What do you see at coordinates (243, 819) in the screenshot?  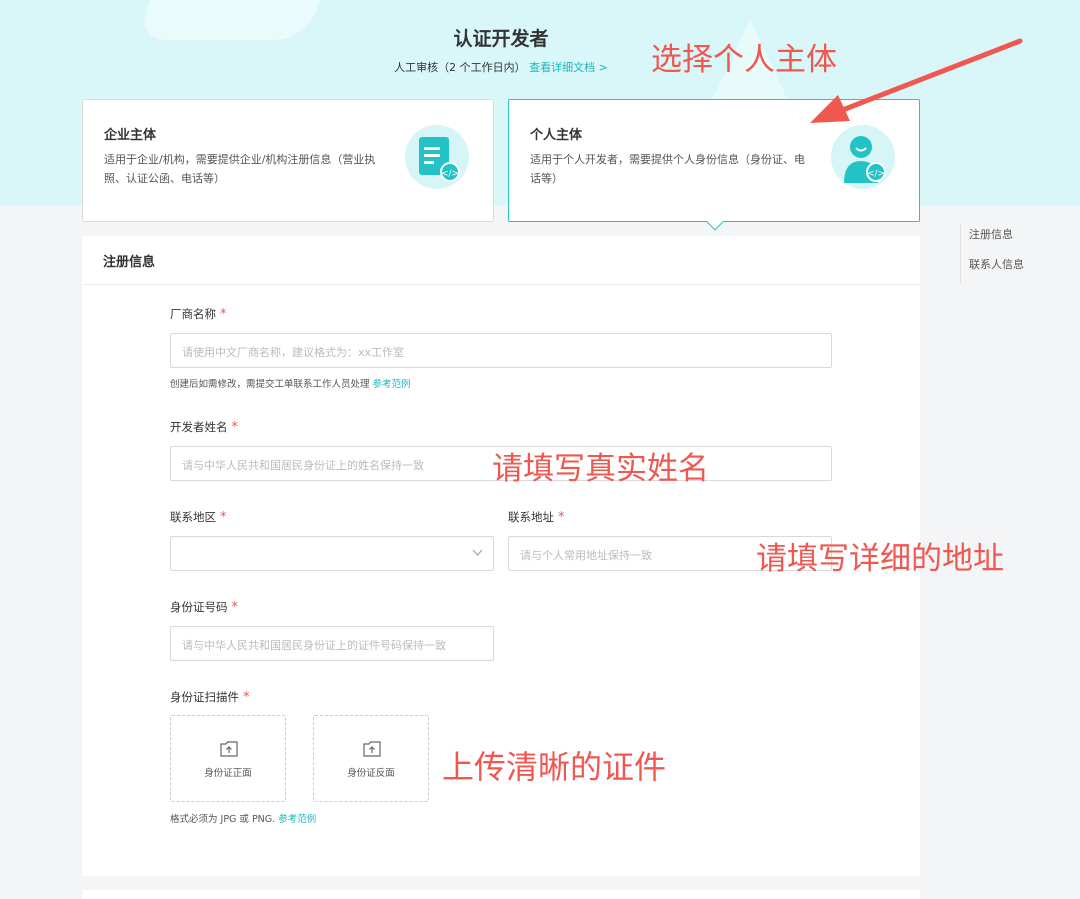 I see `id-scan-hint: 格式必须为 JPG 或 PNG. 参考范例` at bounding box center [243, 819].